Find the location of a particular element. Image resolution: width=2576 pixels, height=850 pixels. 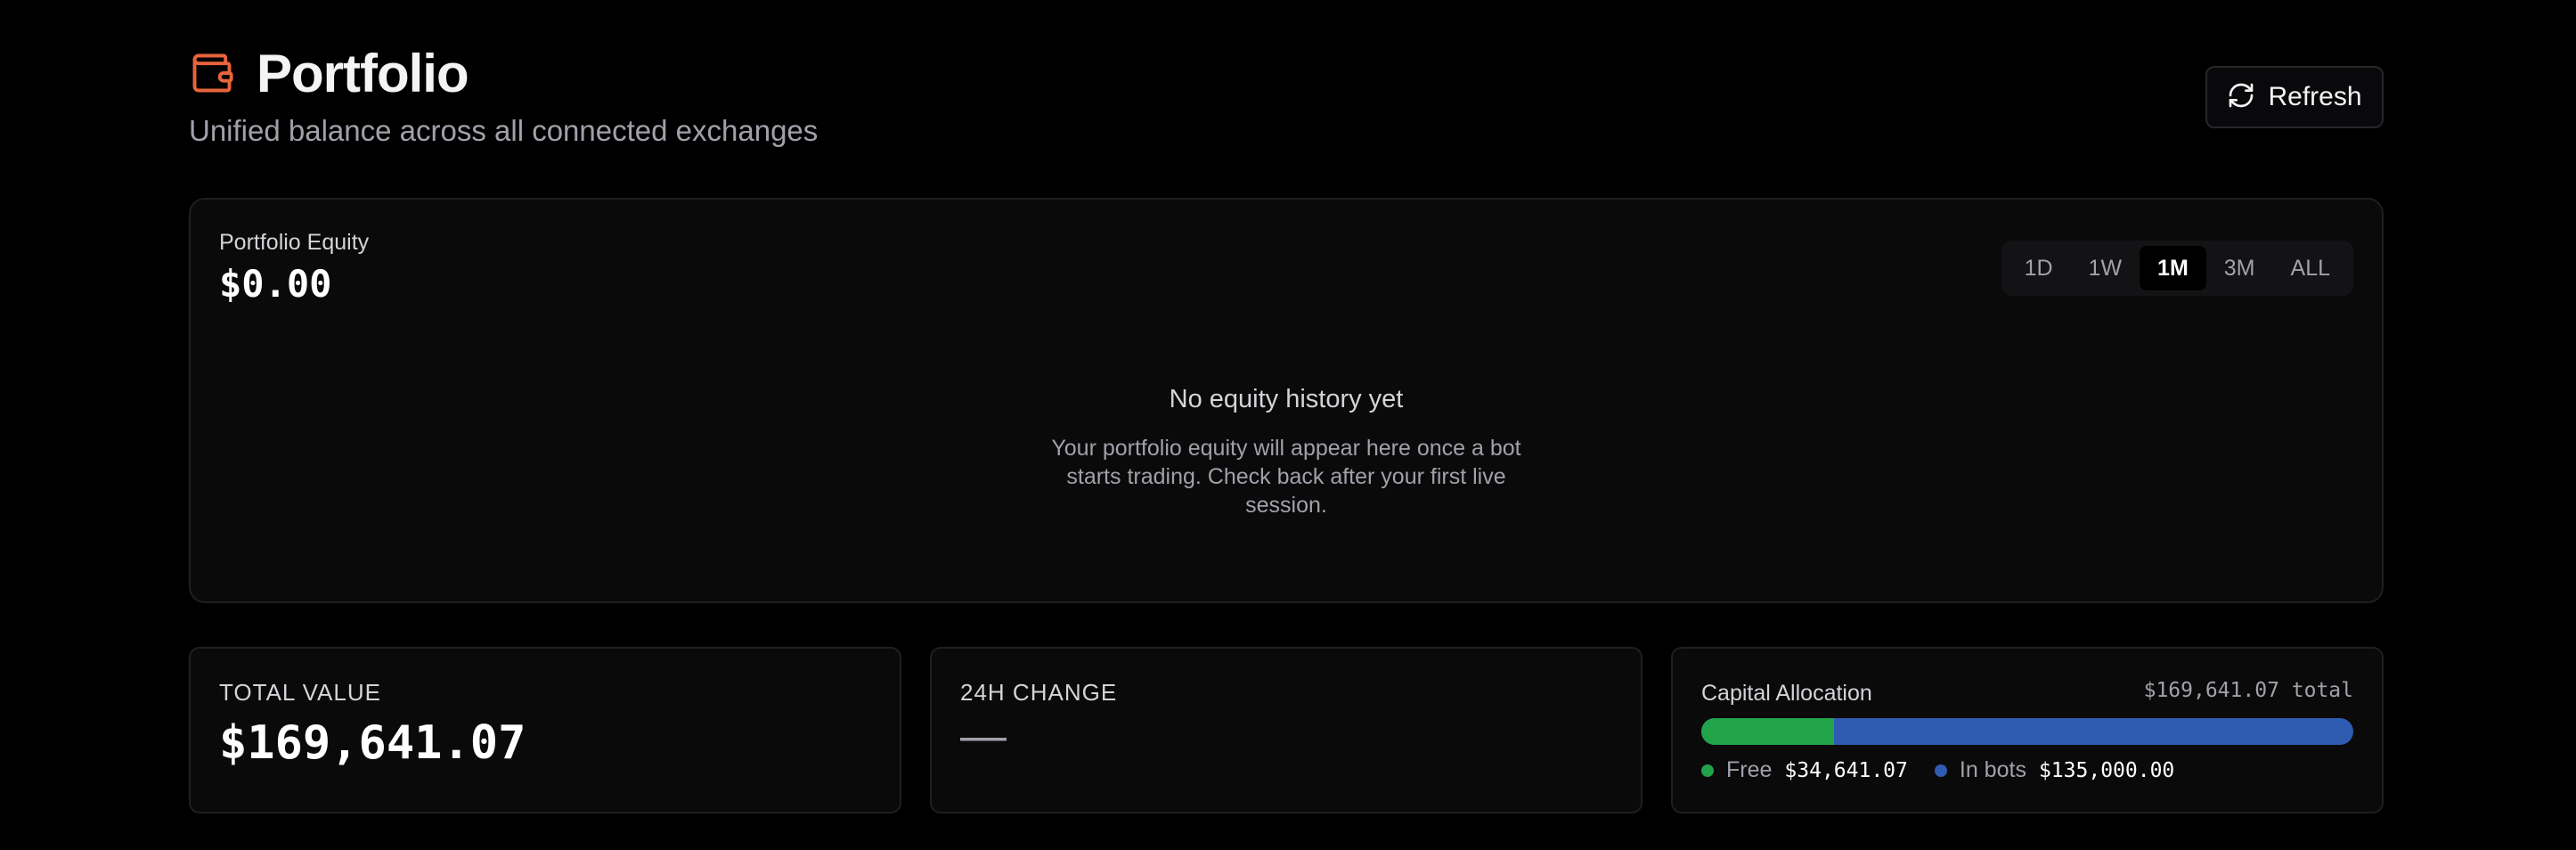

legend-free-label: Free is located at coordinates (1750, 769).